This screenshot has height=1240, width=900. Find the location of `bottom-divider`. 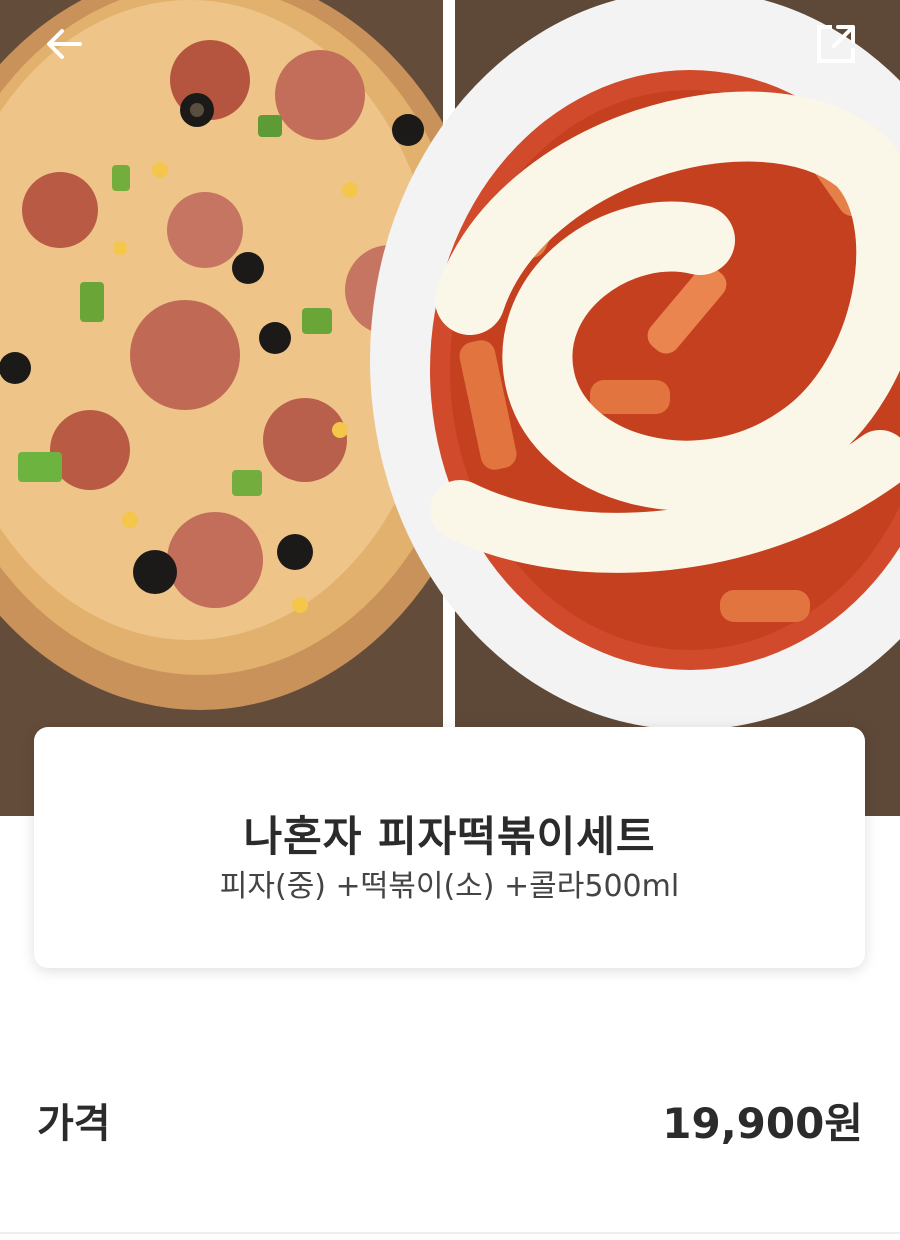

bottom-divider is located at coordinates (450, 1233).